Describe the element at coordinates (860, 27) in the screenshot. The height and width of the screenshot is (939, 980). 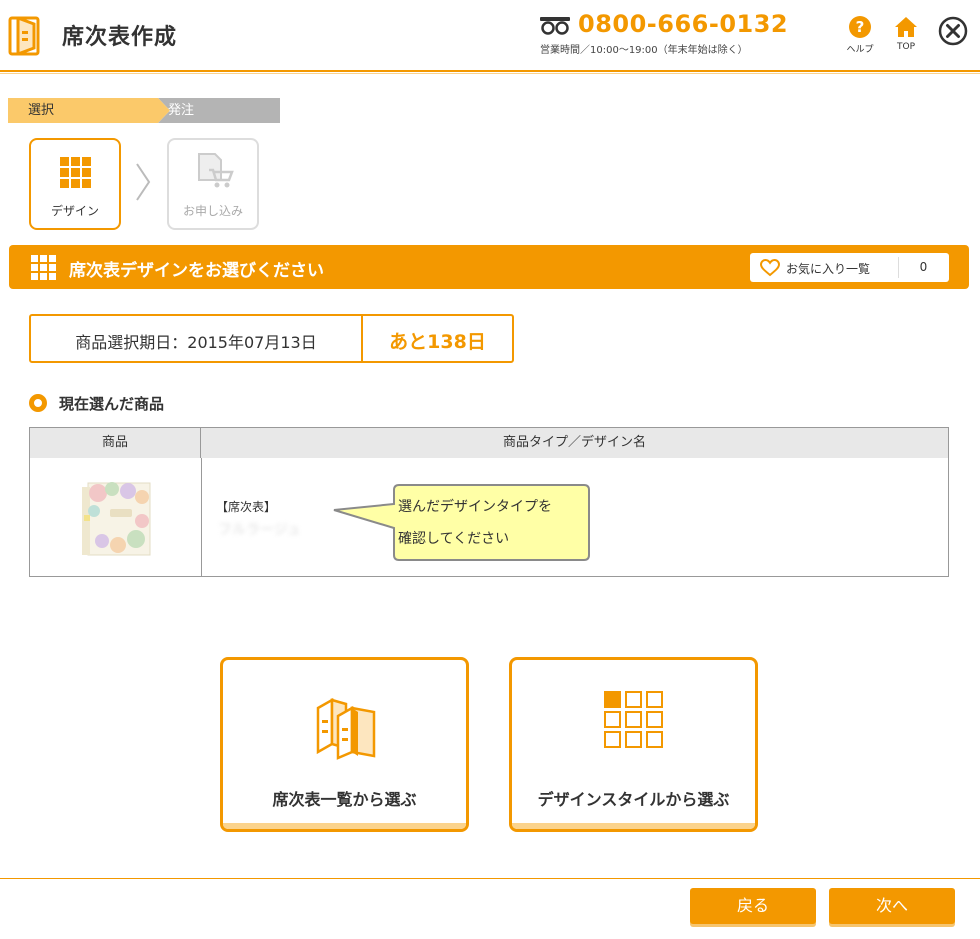
I see `help-icon: ?` at that location.